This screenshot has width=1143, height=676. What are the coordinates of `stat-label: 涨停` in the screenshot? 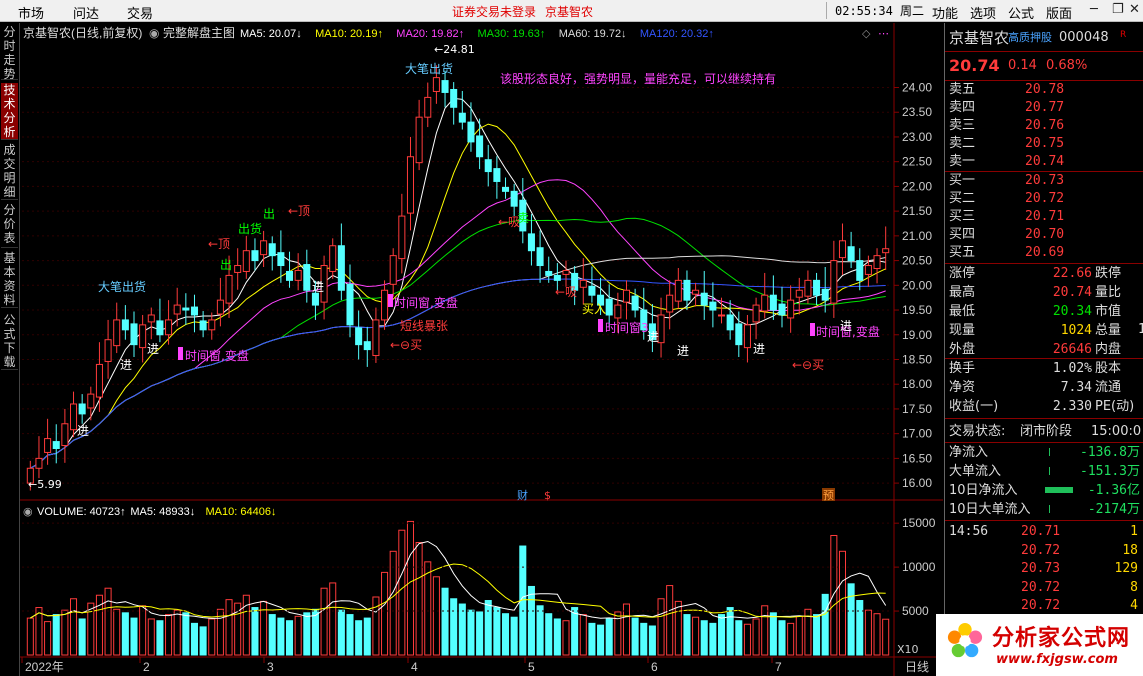 It's located at (962, 273).